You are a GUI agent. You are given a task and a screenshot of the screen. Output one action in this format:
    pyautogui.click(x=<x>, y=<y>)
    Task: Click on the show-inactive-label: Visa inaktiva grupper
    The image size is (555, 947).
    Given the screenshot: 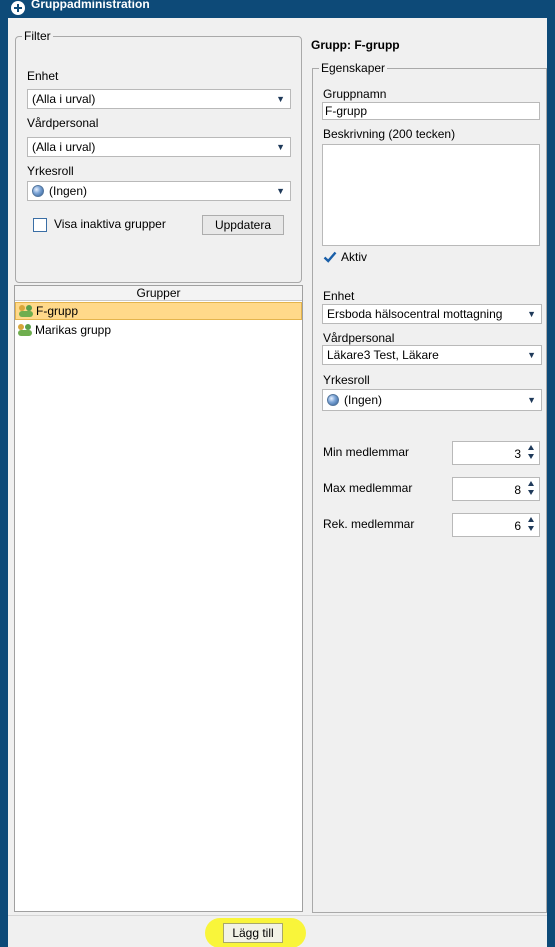 What is the action you would take?
    pyautogui.click(x=110, y=224)
    